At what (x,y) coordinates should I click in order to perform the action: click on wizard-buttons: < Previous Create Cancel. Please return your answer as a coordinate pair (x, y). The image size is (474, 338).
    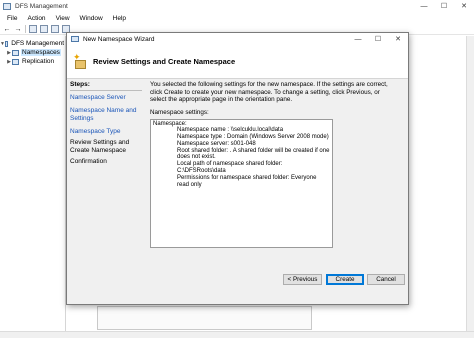
    Looking at the image, I should click on (237, 280).